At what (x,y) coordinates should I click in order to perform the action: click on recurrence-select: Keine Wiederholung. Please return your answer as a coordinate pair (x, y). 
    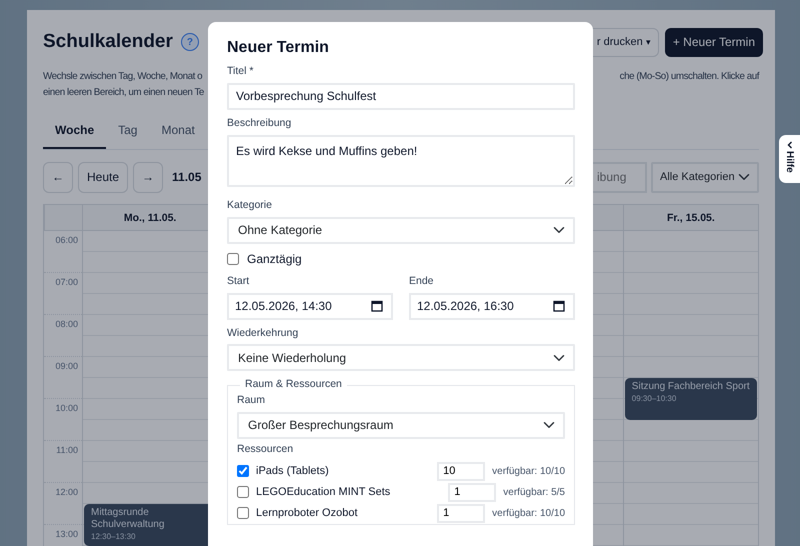
    Looking at the image, I should click on (401, 358).